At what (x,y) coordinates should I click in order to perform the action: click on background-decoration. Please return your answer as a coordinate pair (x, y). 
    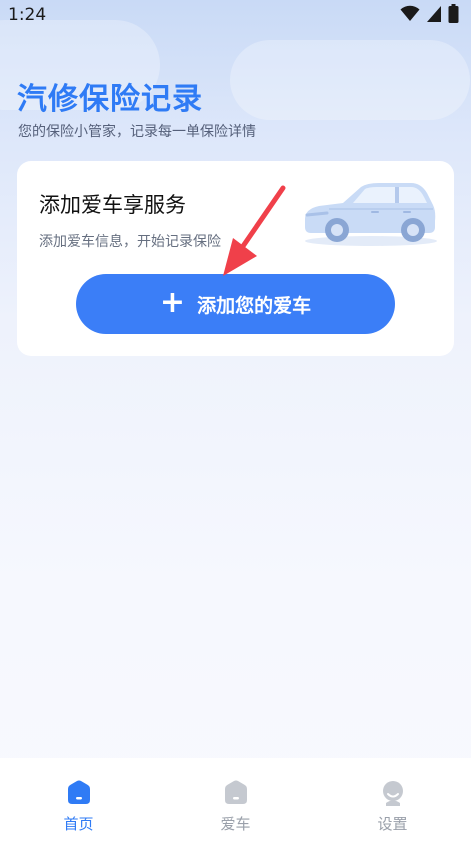
    Looking at the image, I should click on (350, 80).